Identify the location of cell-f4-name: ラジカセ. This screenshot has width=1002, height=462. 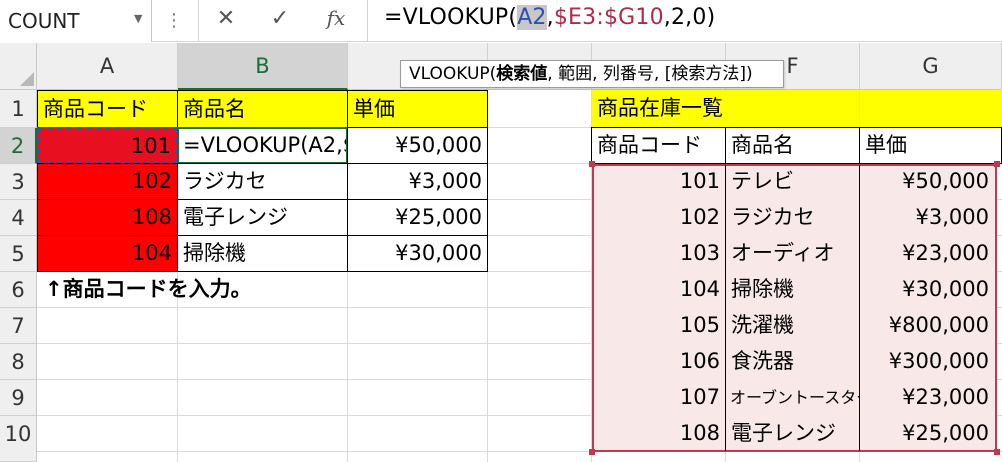
(792, 218).